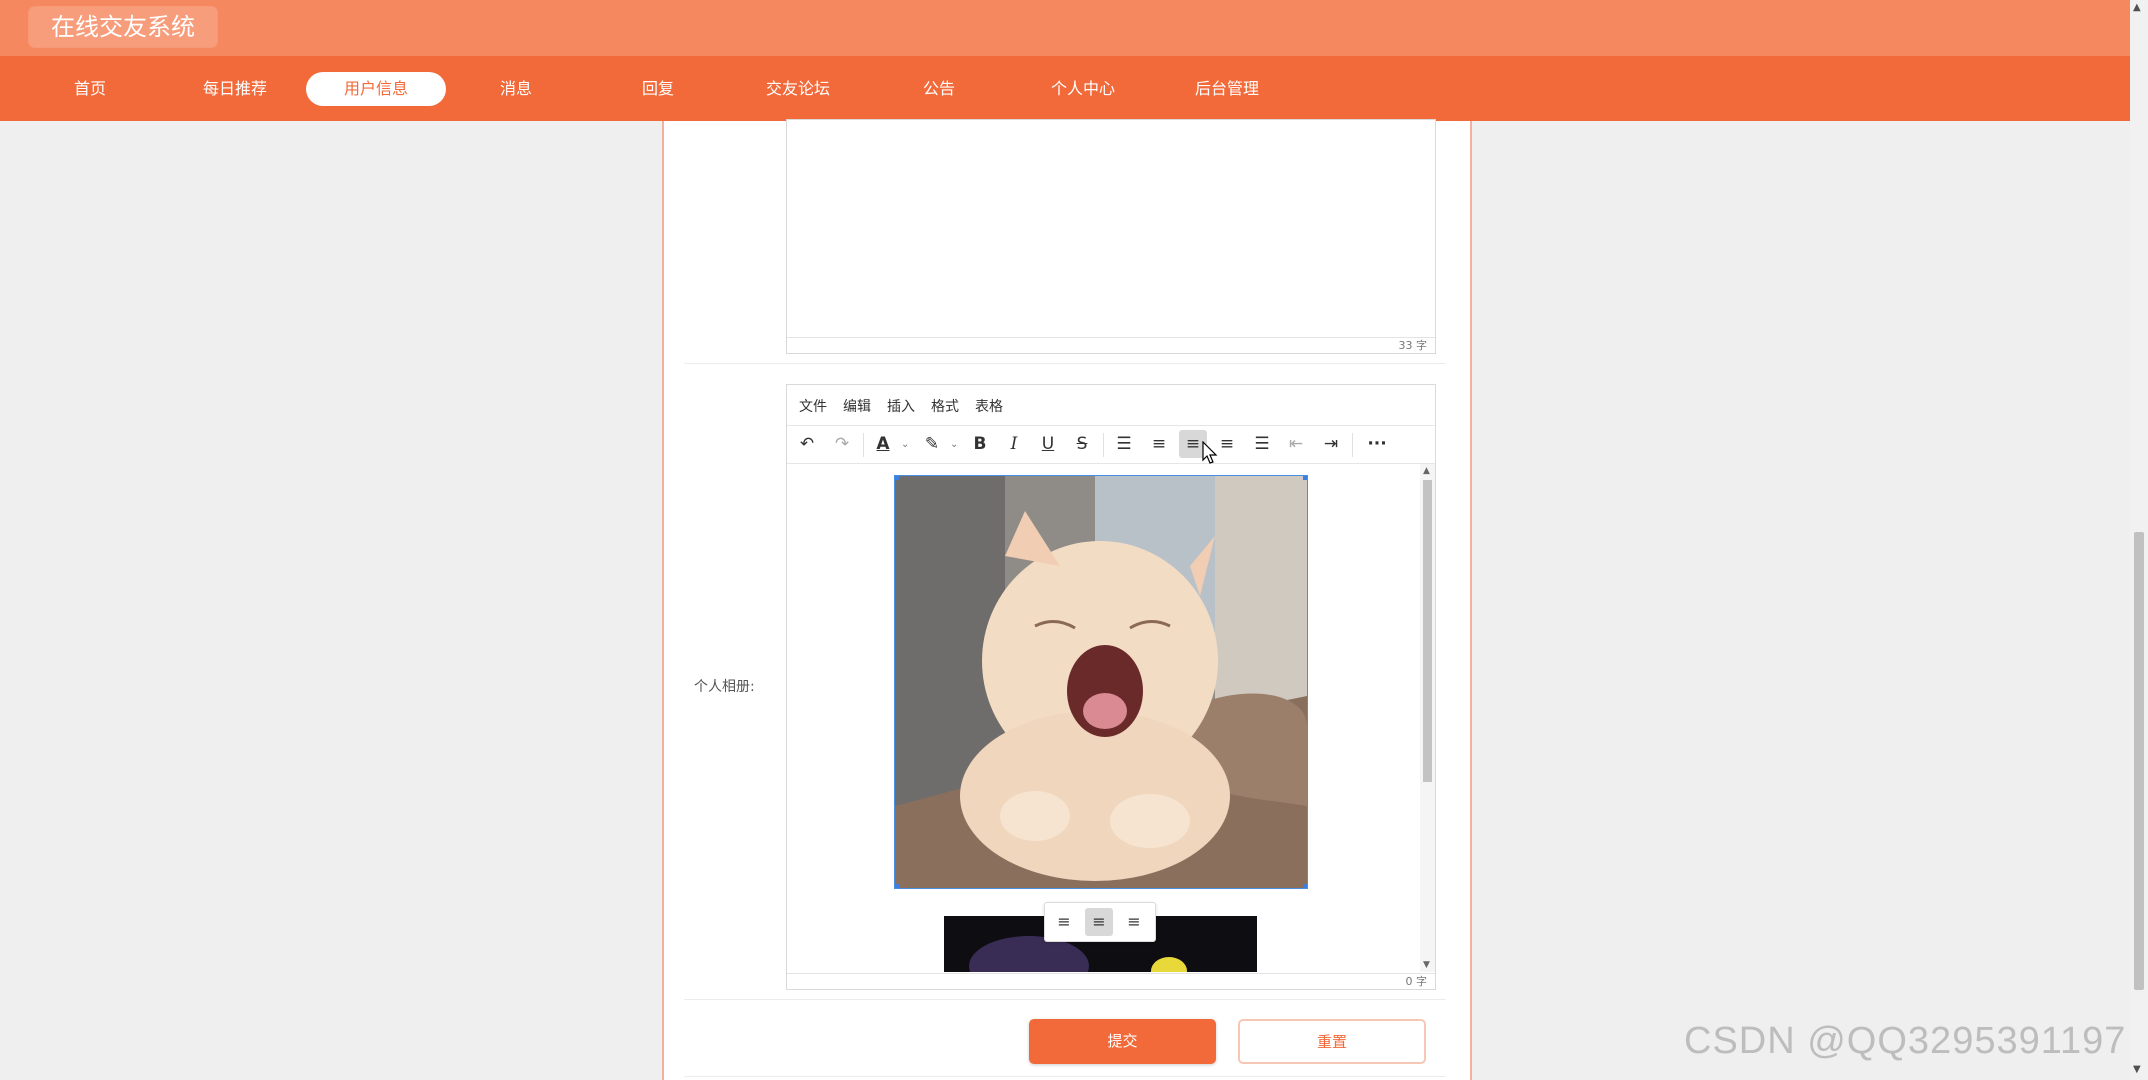 The height and width of the screenshot is (1080, 2148). Describe the element at coordinates (1048, 444) in the screenshot. I see `underline-icon: U` at that location.